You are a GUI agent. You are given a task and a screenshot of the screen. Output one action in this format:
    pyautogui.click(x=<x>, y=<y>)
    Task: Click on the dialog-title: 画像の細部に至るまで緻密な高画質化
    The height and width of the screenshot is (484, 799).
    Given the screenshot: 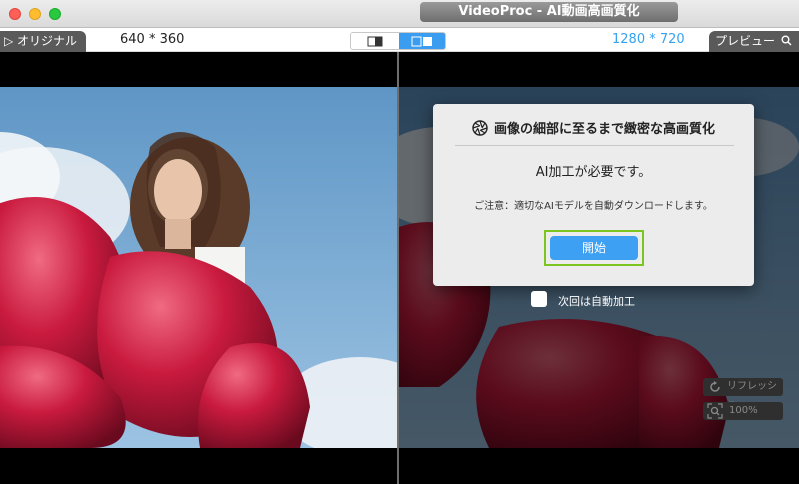 What is the action you would take?
    pyautogui.click(x=604, y=129)
    